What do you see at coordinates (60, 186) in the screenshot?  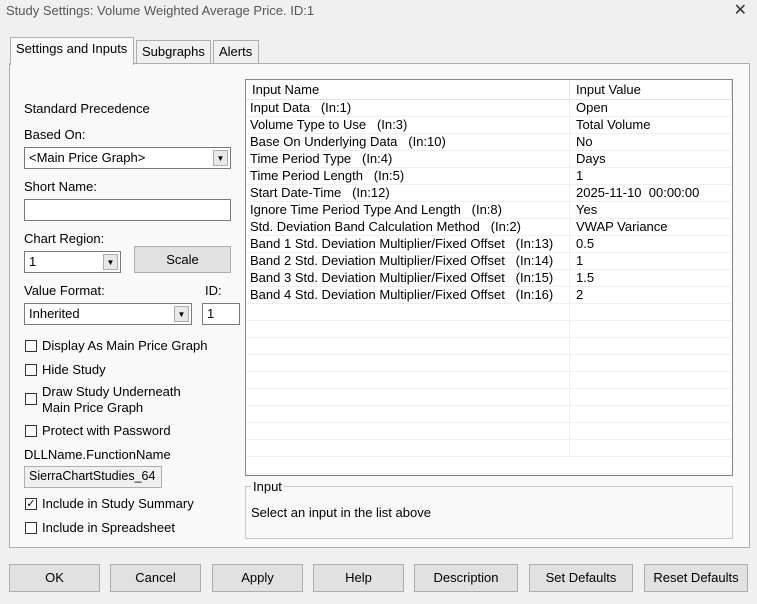 I see `short-name-label: Short Name:` at bounding box center [60, 186].